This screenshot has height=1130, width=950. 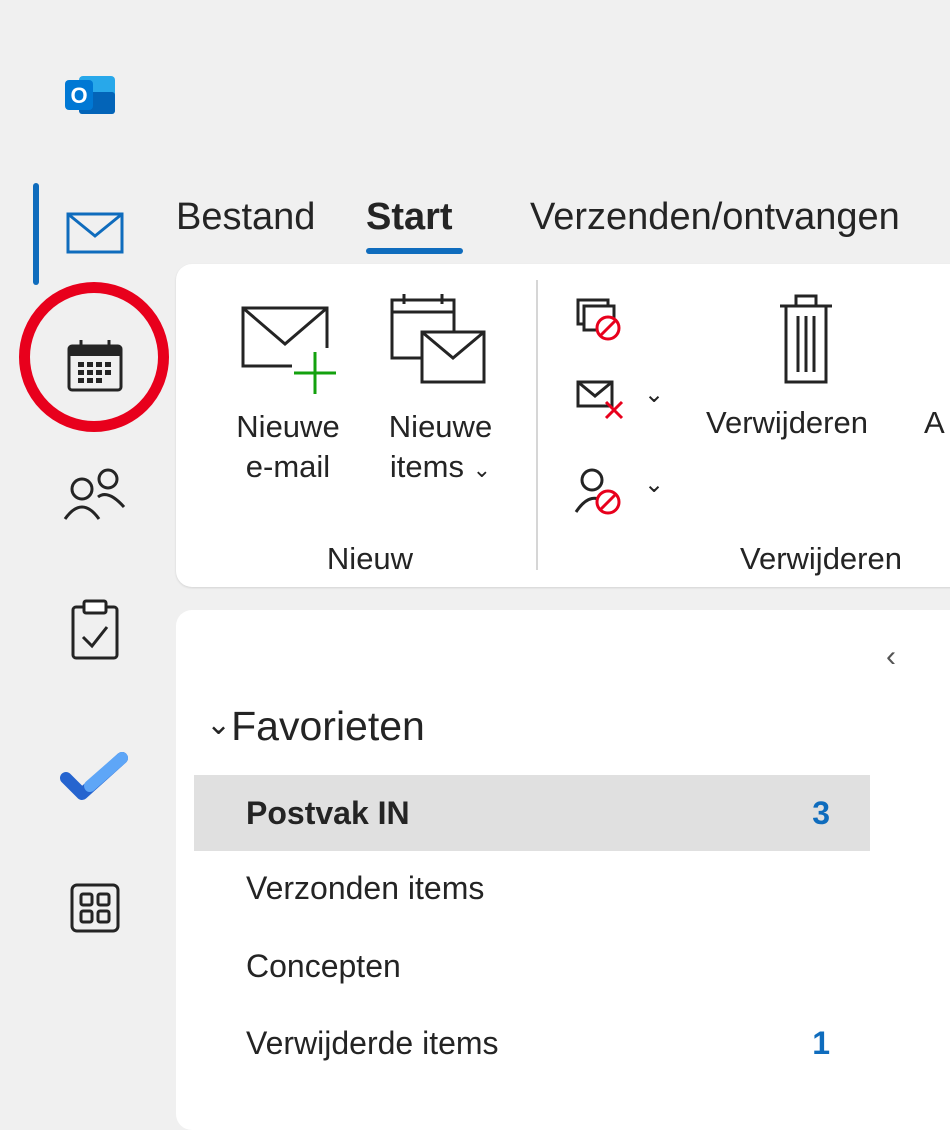 I want to click on trash-icon, so click(x=806, y=341).